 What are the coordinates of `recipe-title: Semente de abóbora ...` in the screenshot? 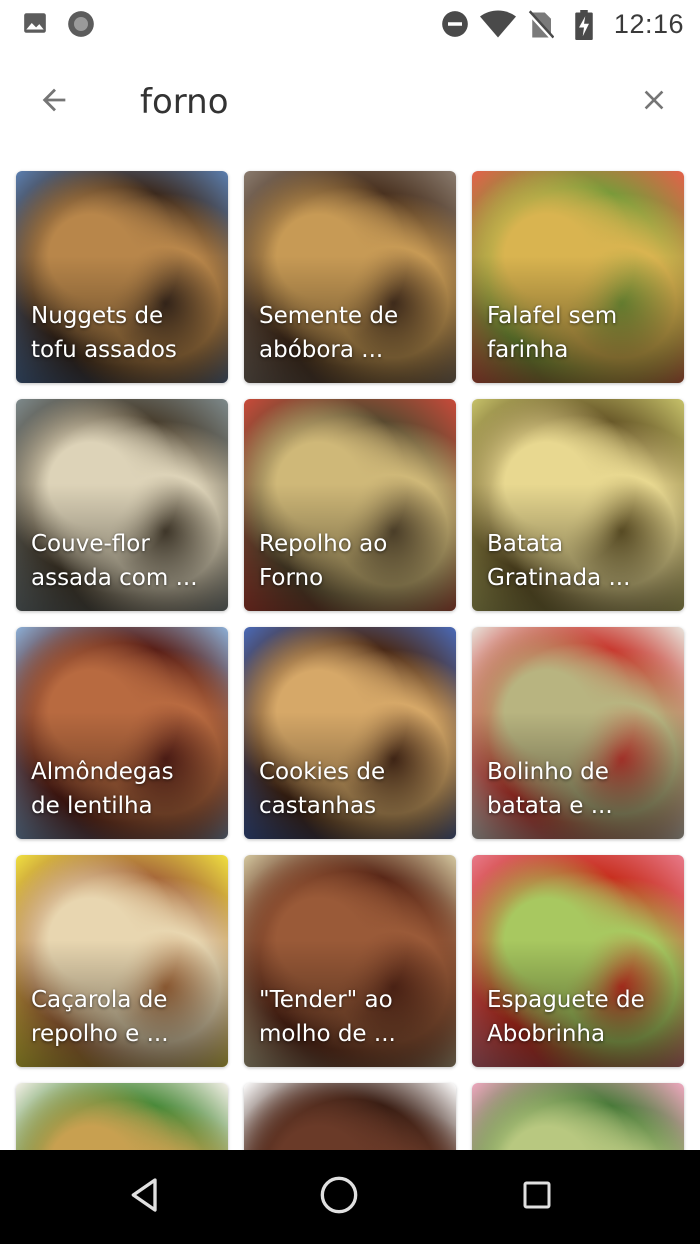 It's located at (329, 333).